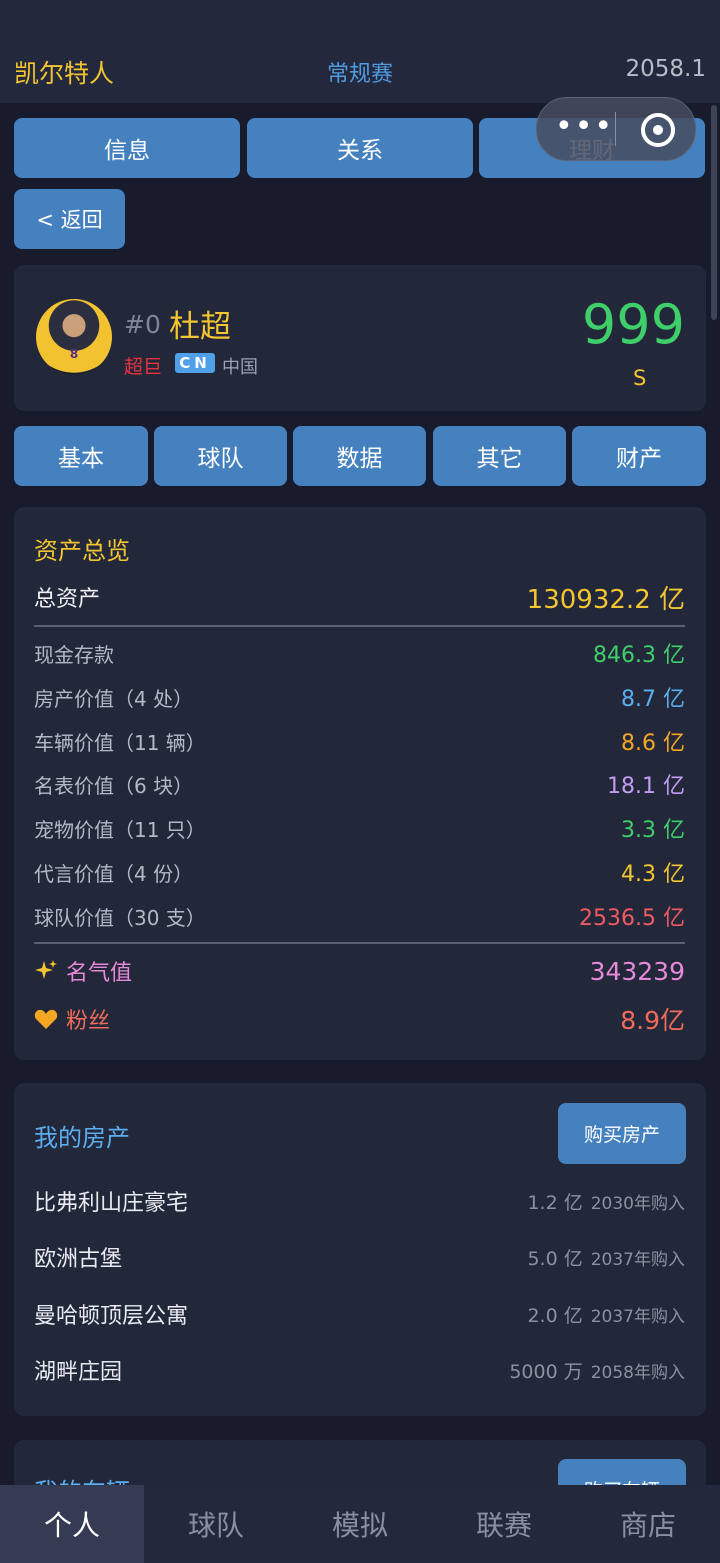 This screenshot has width=720, height=1563. I want to click on asset-value: 18.1 亿, so click(646, 786).